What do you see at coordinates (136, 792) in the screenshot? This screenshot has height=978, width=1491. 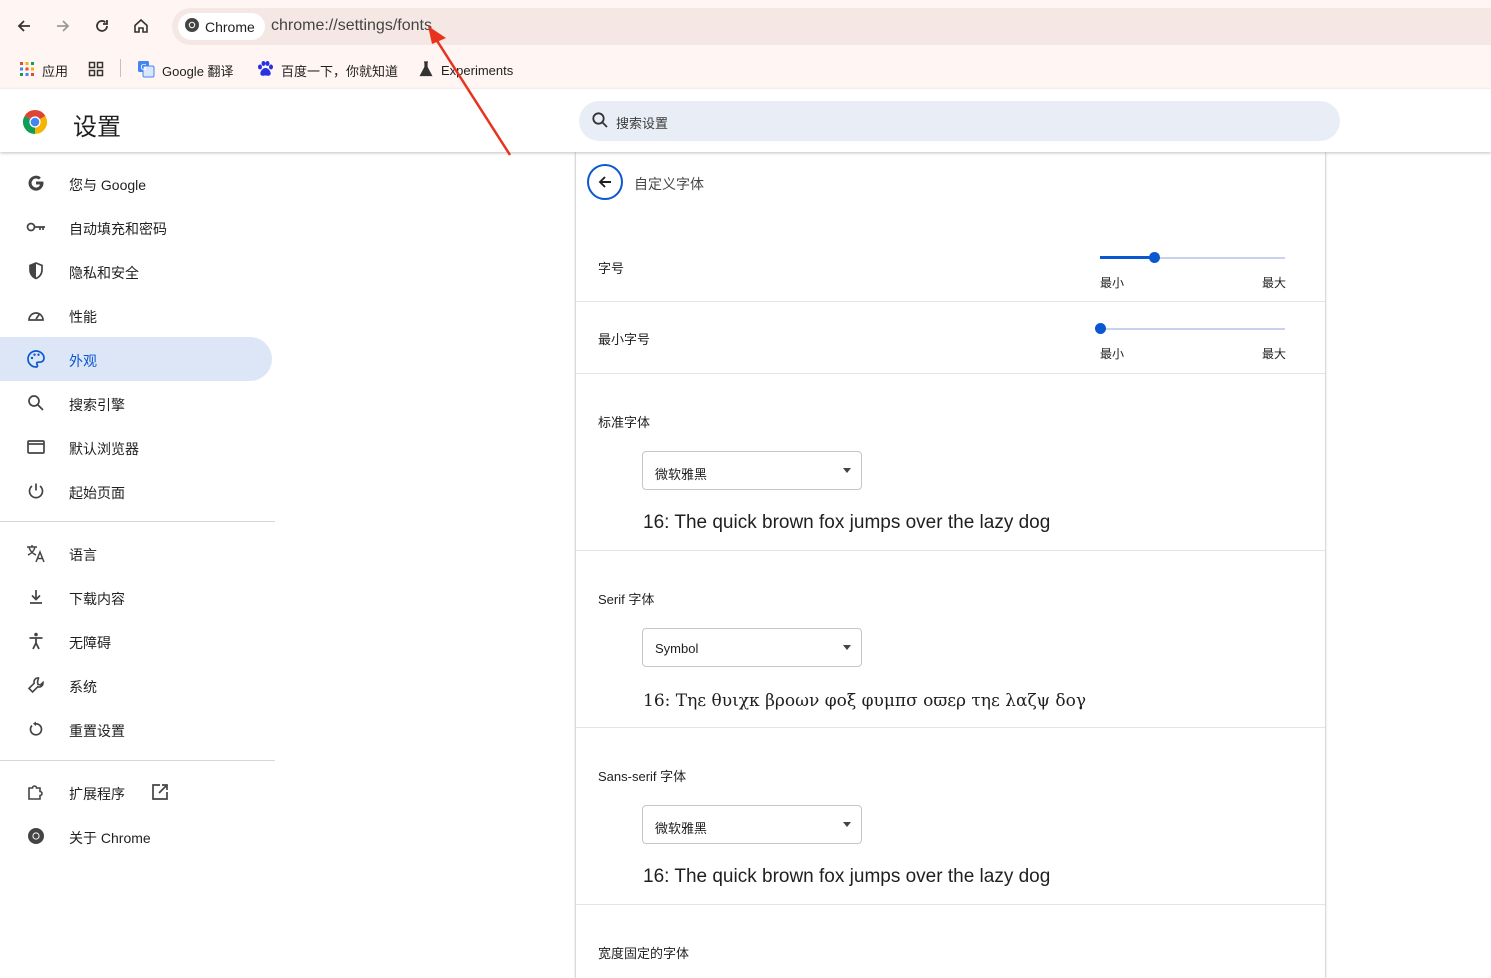 I see `sidebar-item-extensions: 扩展程序` at bounding box center [136, 792].